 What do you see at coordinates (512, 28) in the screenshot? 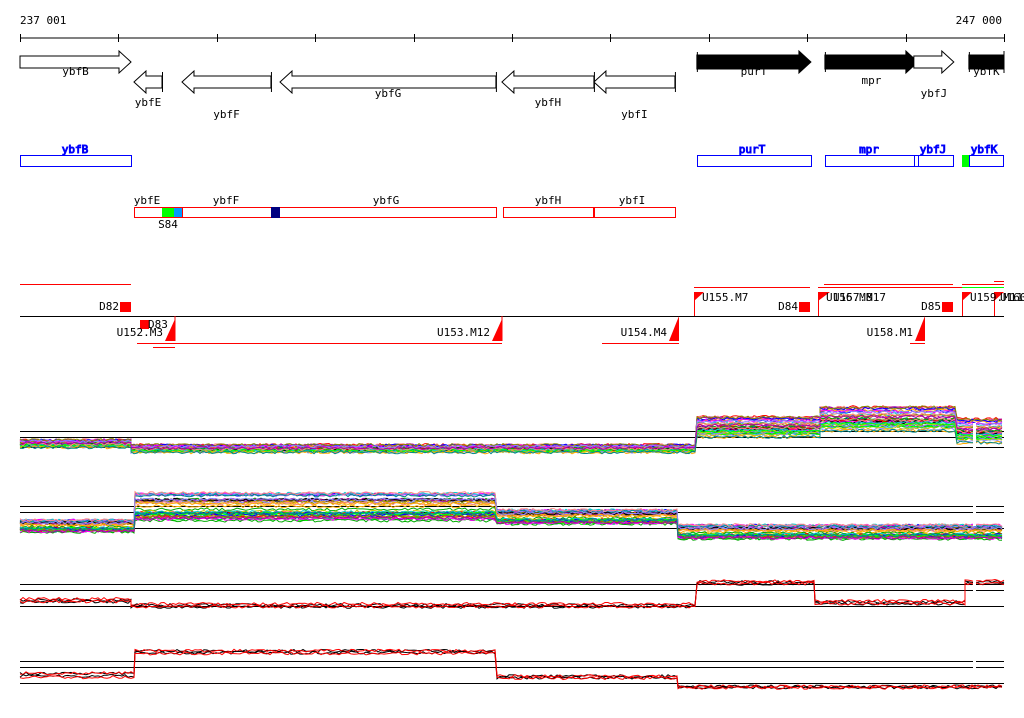
I see `coordinate-ruler: 237 001 247 000` at bounding box center [512, 28].